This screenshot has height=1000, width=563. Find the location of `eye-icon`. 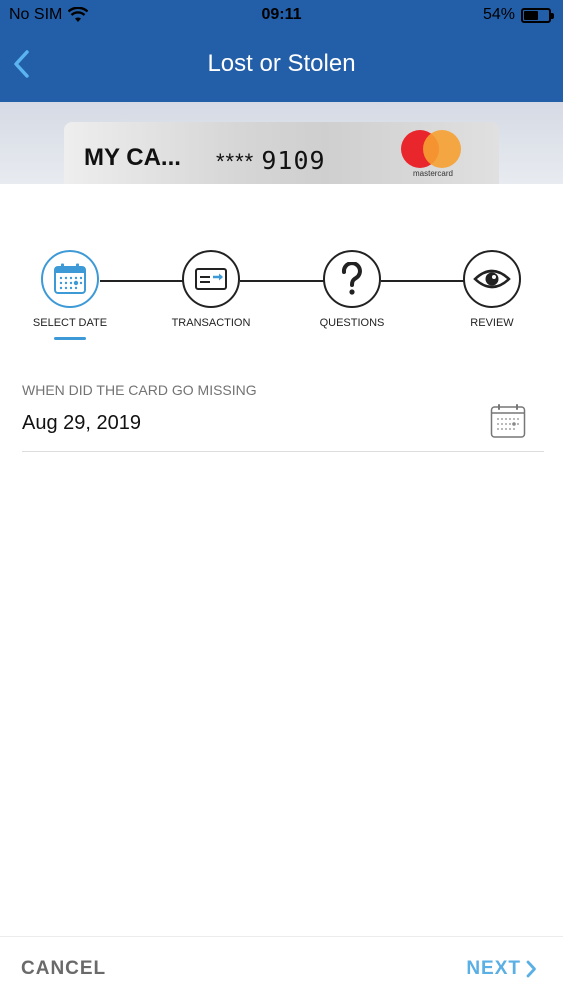

eye-icon is located at coordinates (492, 279).